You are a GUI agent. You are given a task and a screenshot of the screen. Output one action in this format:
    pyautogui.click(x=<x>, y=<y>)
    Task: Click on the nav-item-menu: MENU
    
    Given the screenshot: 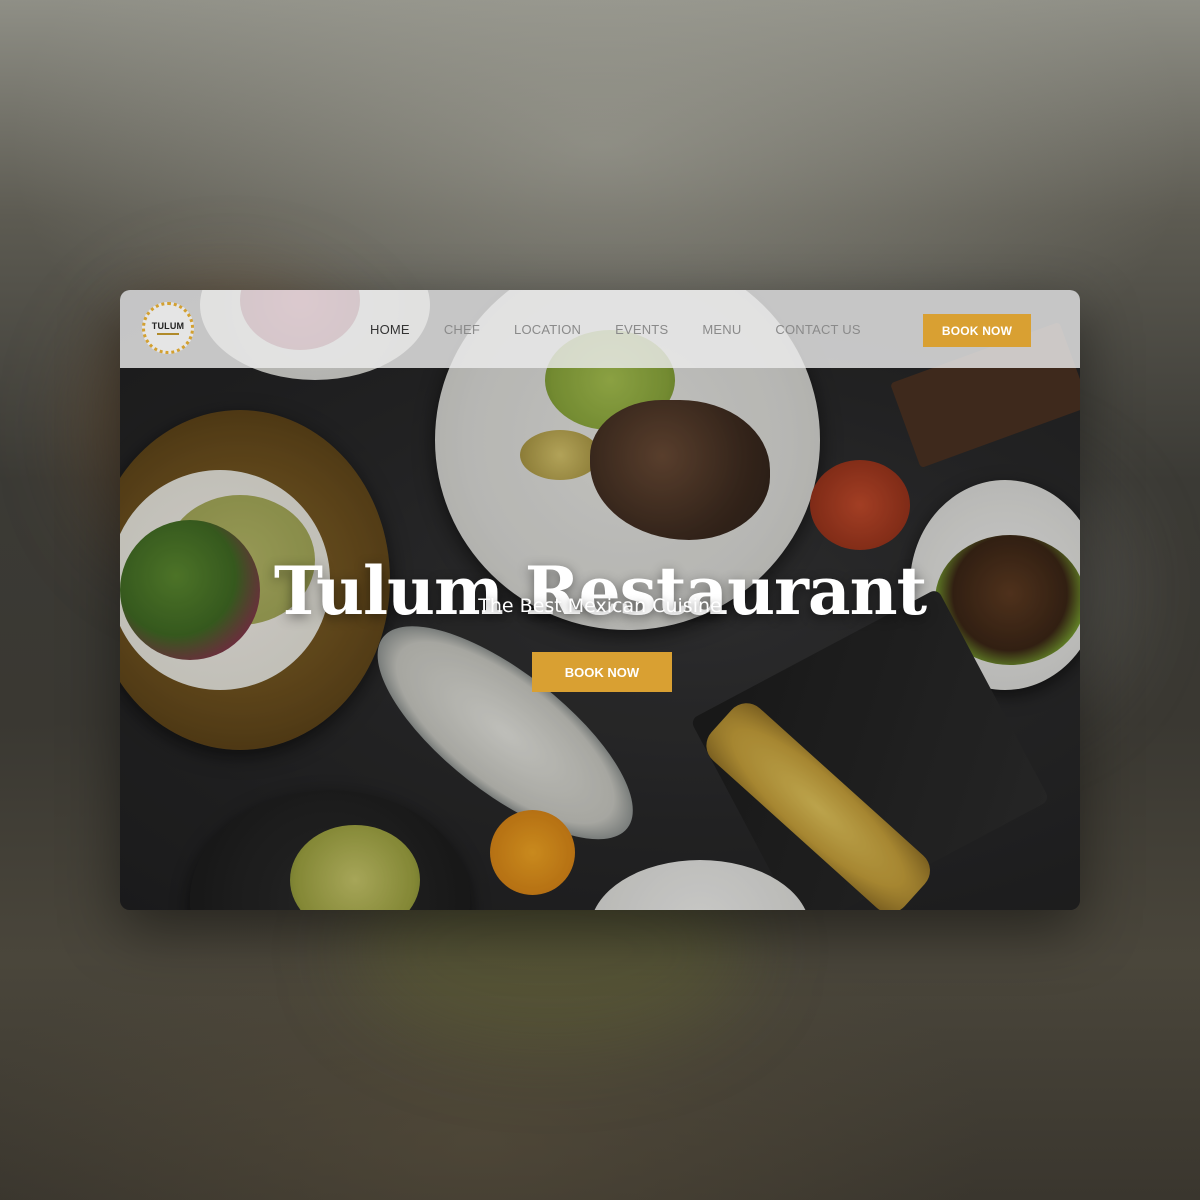 What is the action you would take?
    pyautogui.click(x=721, y=329)
    